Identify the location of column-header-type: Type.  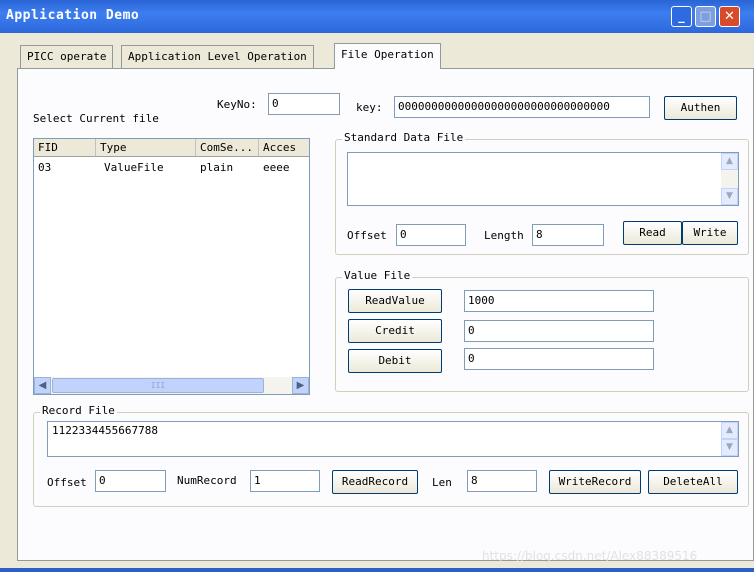
(146, 148).